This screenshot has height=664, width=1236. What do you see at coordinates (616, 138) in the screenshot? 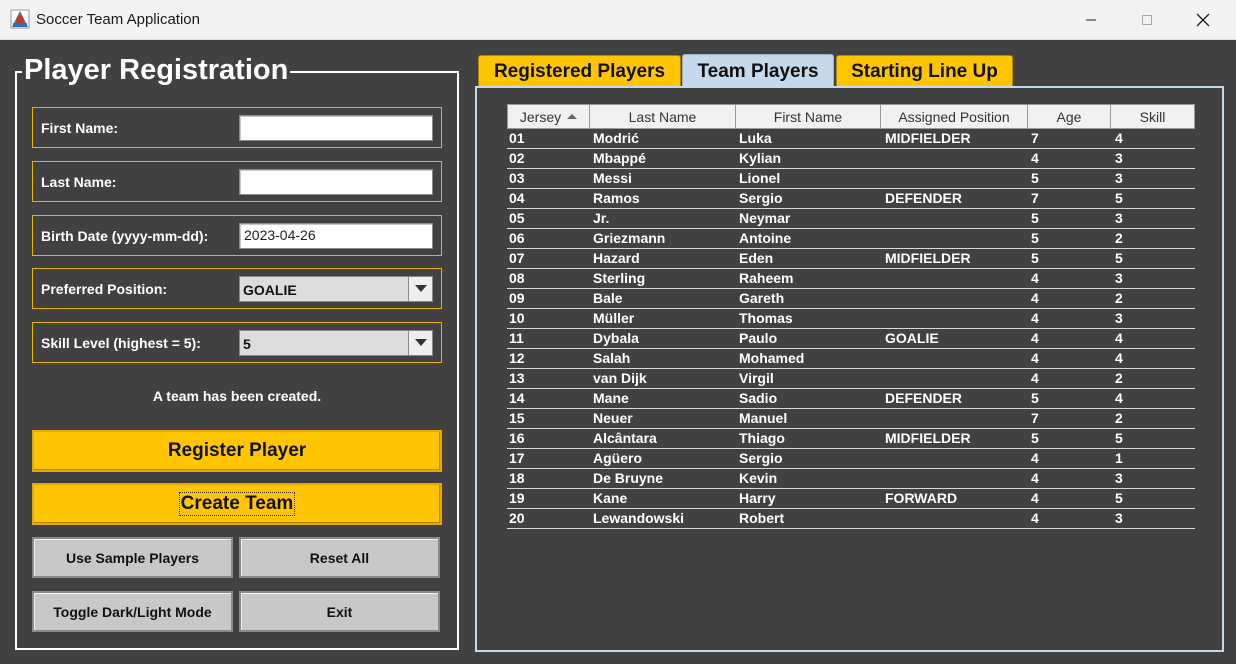
I see `table-cell: Modrić` at bounding box center [616, 138].